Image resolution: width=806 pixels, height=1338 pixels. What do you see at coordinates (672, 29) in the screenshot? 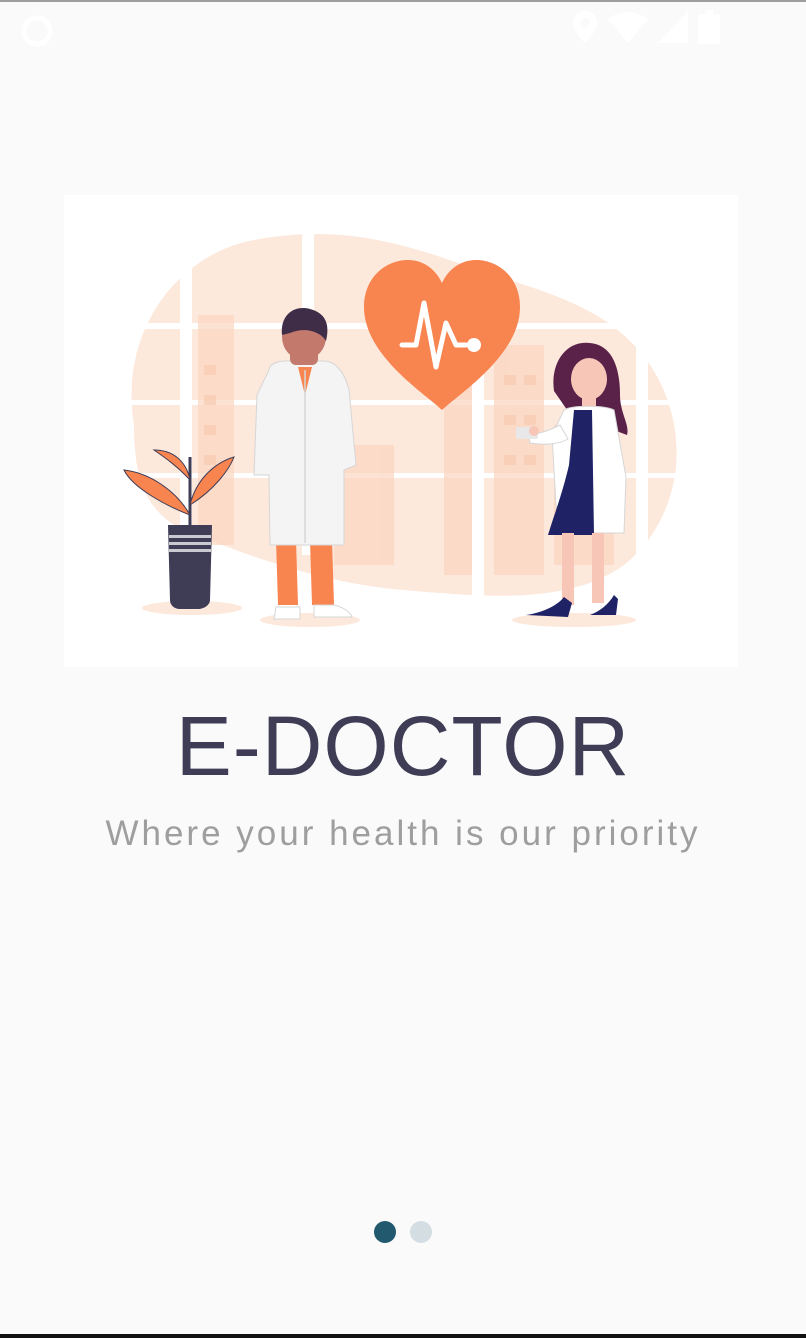
I see `signal-icon` at bounding box center [672, 29].